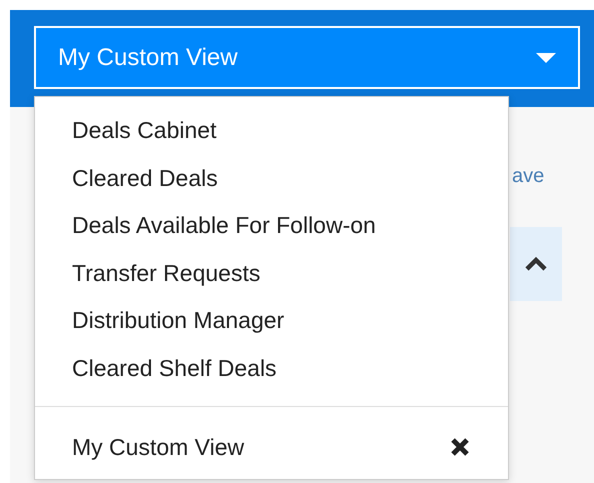 Image resolution: width=594 pixels, height=483 pixels. Describe the element at coordinates (139, 447) in the screenshot. I see `menu-item: My Custom View` at that location.